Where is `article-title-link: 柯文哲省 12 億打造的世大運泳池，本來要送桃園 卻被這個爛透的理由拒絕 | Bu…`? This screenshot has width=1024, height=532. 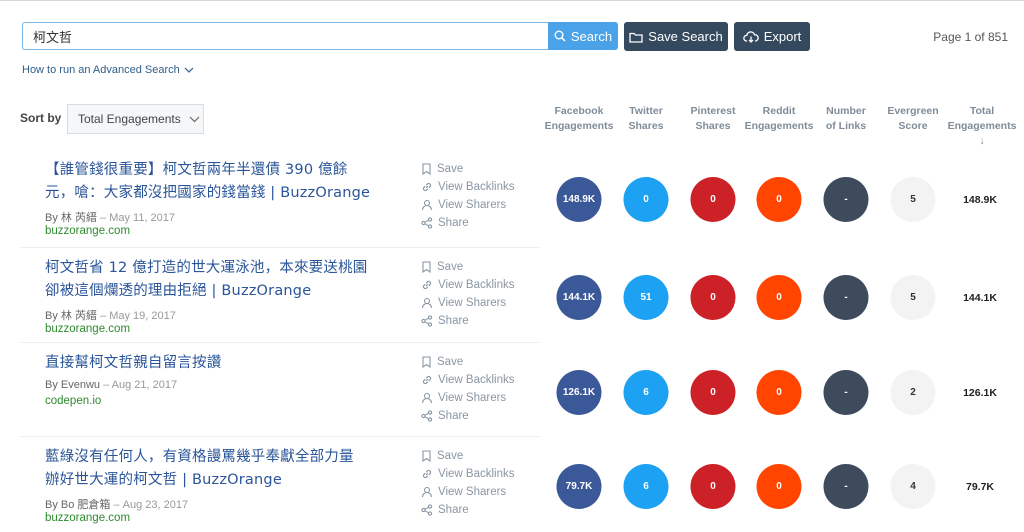
article-title-link: 柯文哲省 12 億打造的世大運泳池，本來要送桃園 卻被這個爛透的理由拒絕 | Bu… is located at coordinates (220, 280).